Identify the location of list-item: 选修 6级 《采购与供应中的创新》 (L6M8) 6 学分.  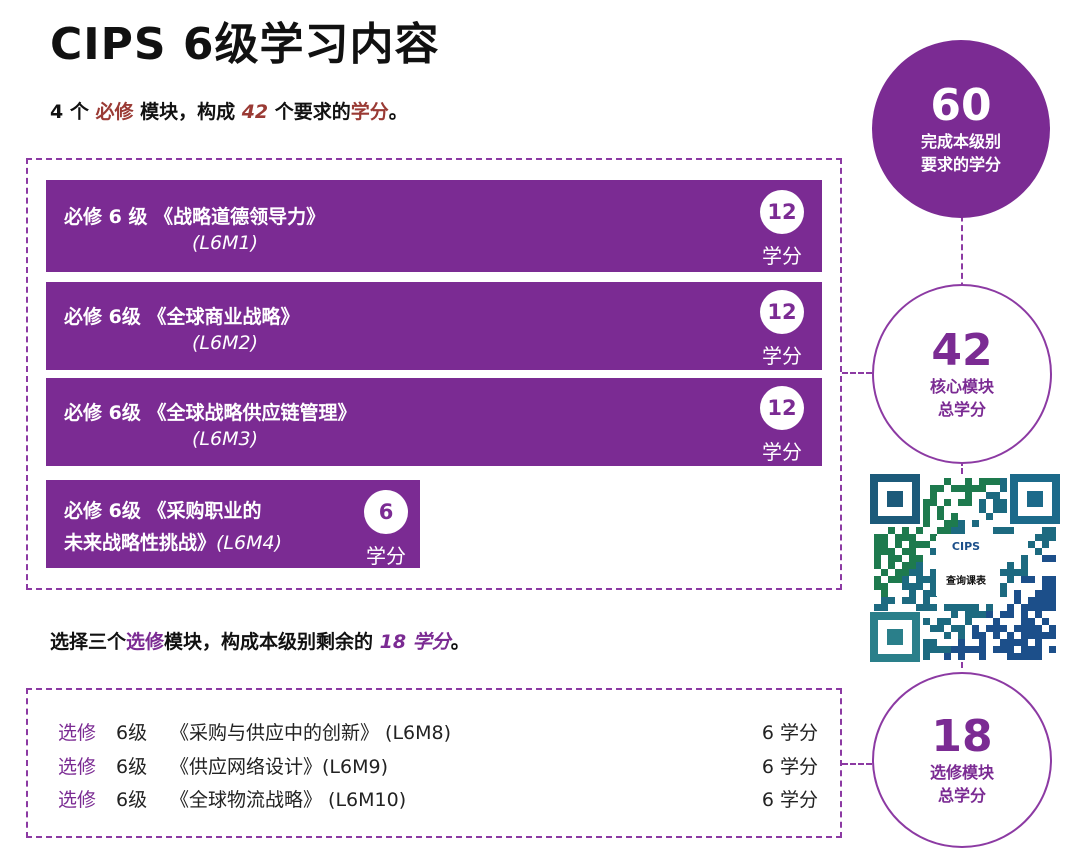
(438, 733).